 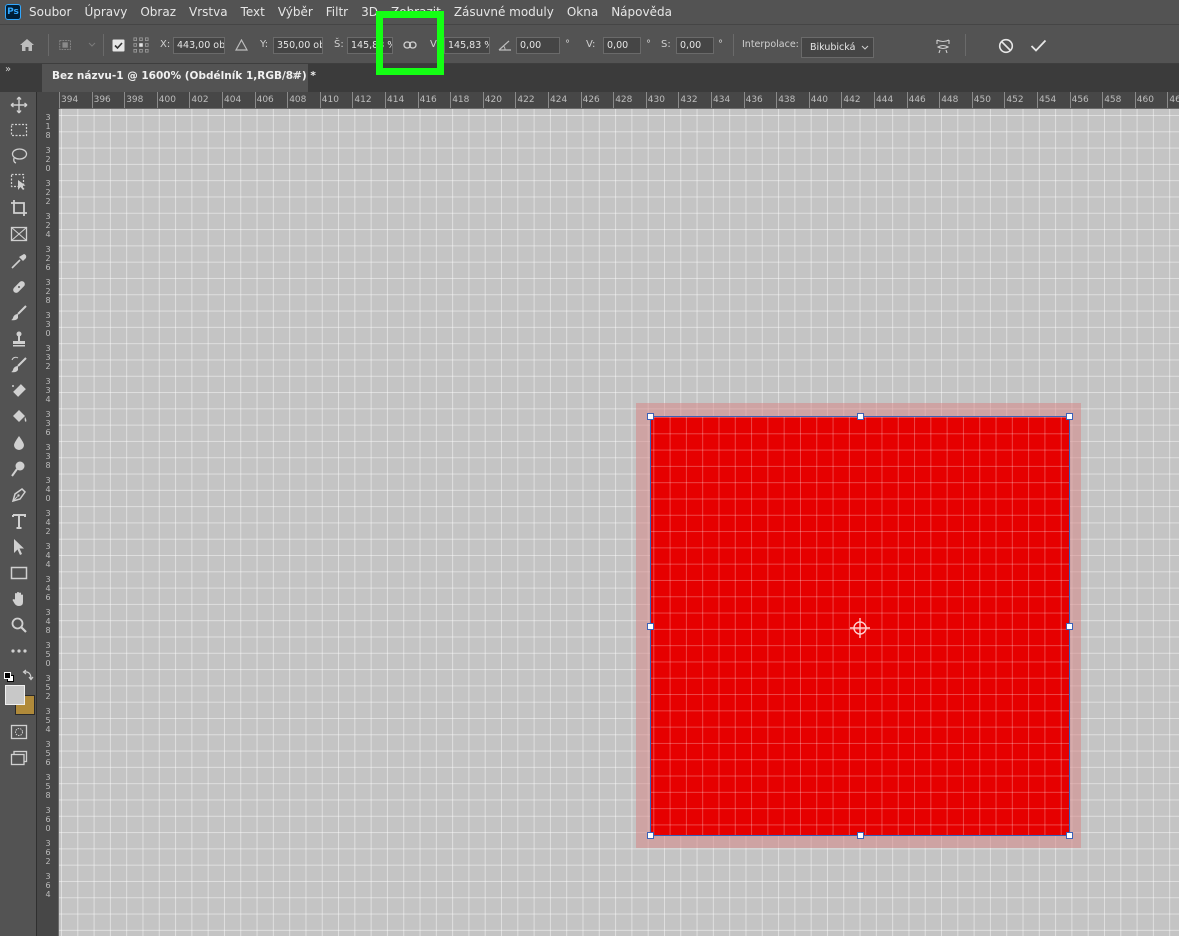 What do you see at coordinates (19, 651) in the screenshot?
I see `more-tools-icon` at bounding box center [19, 651].